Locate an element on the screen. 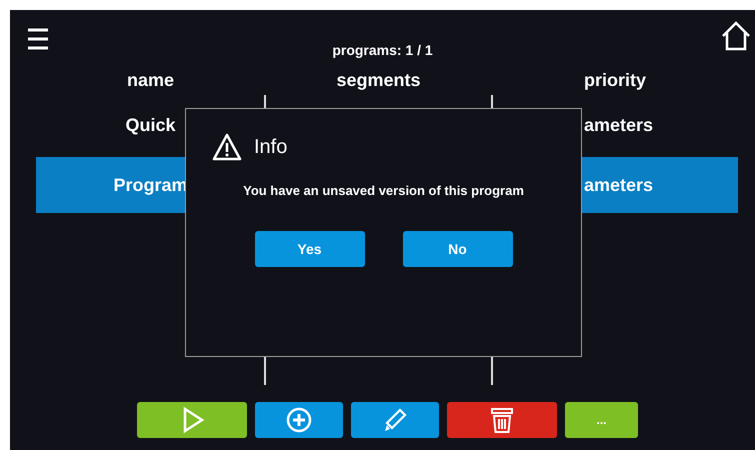 This screenshot has height=450, width=755. edit-button is located at coordinates (395, 420).